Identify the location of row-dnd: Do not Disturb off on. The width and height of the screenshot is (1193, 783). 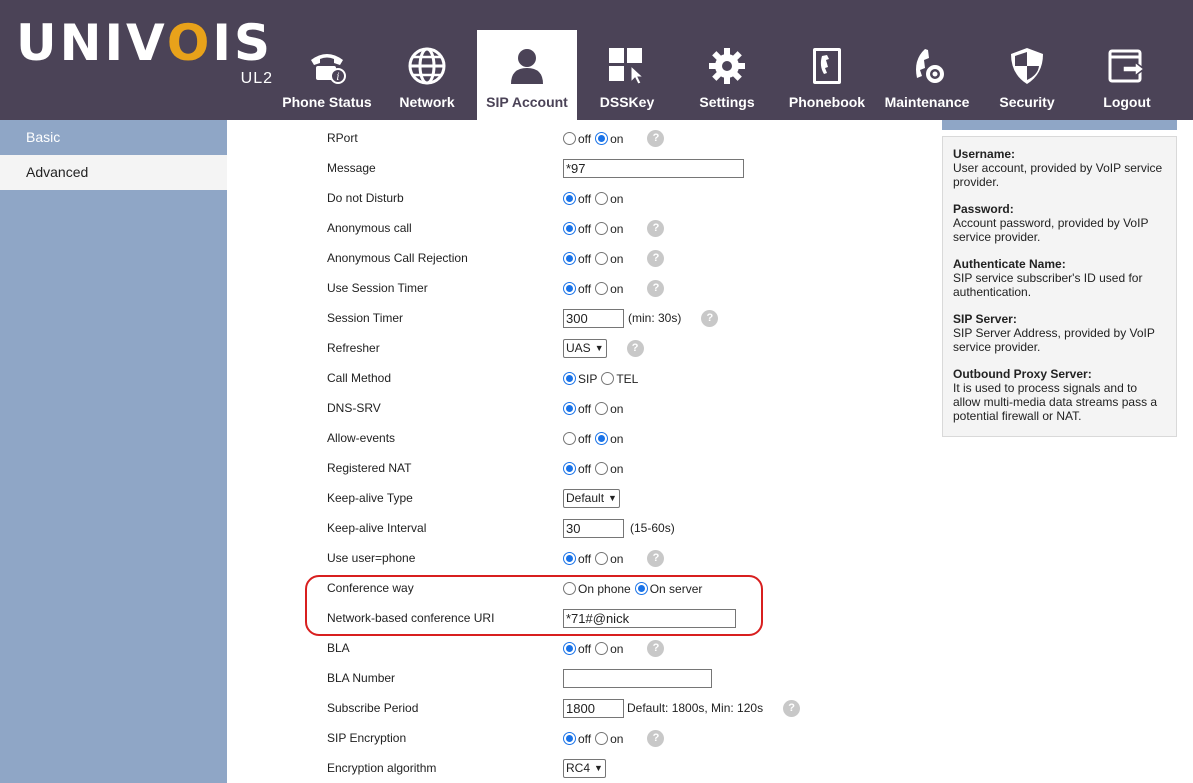
(577, 198).